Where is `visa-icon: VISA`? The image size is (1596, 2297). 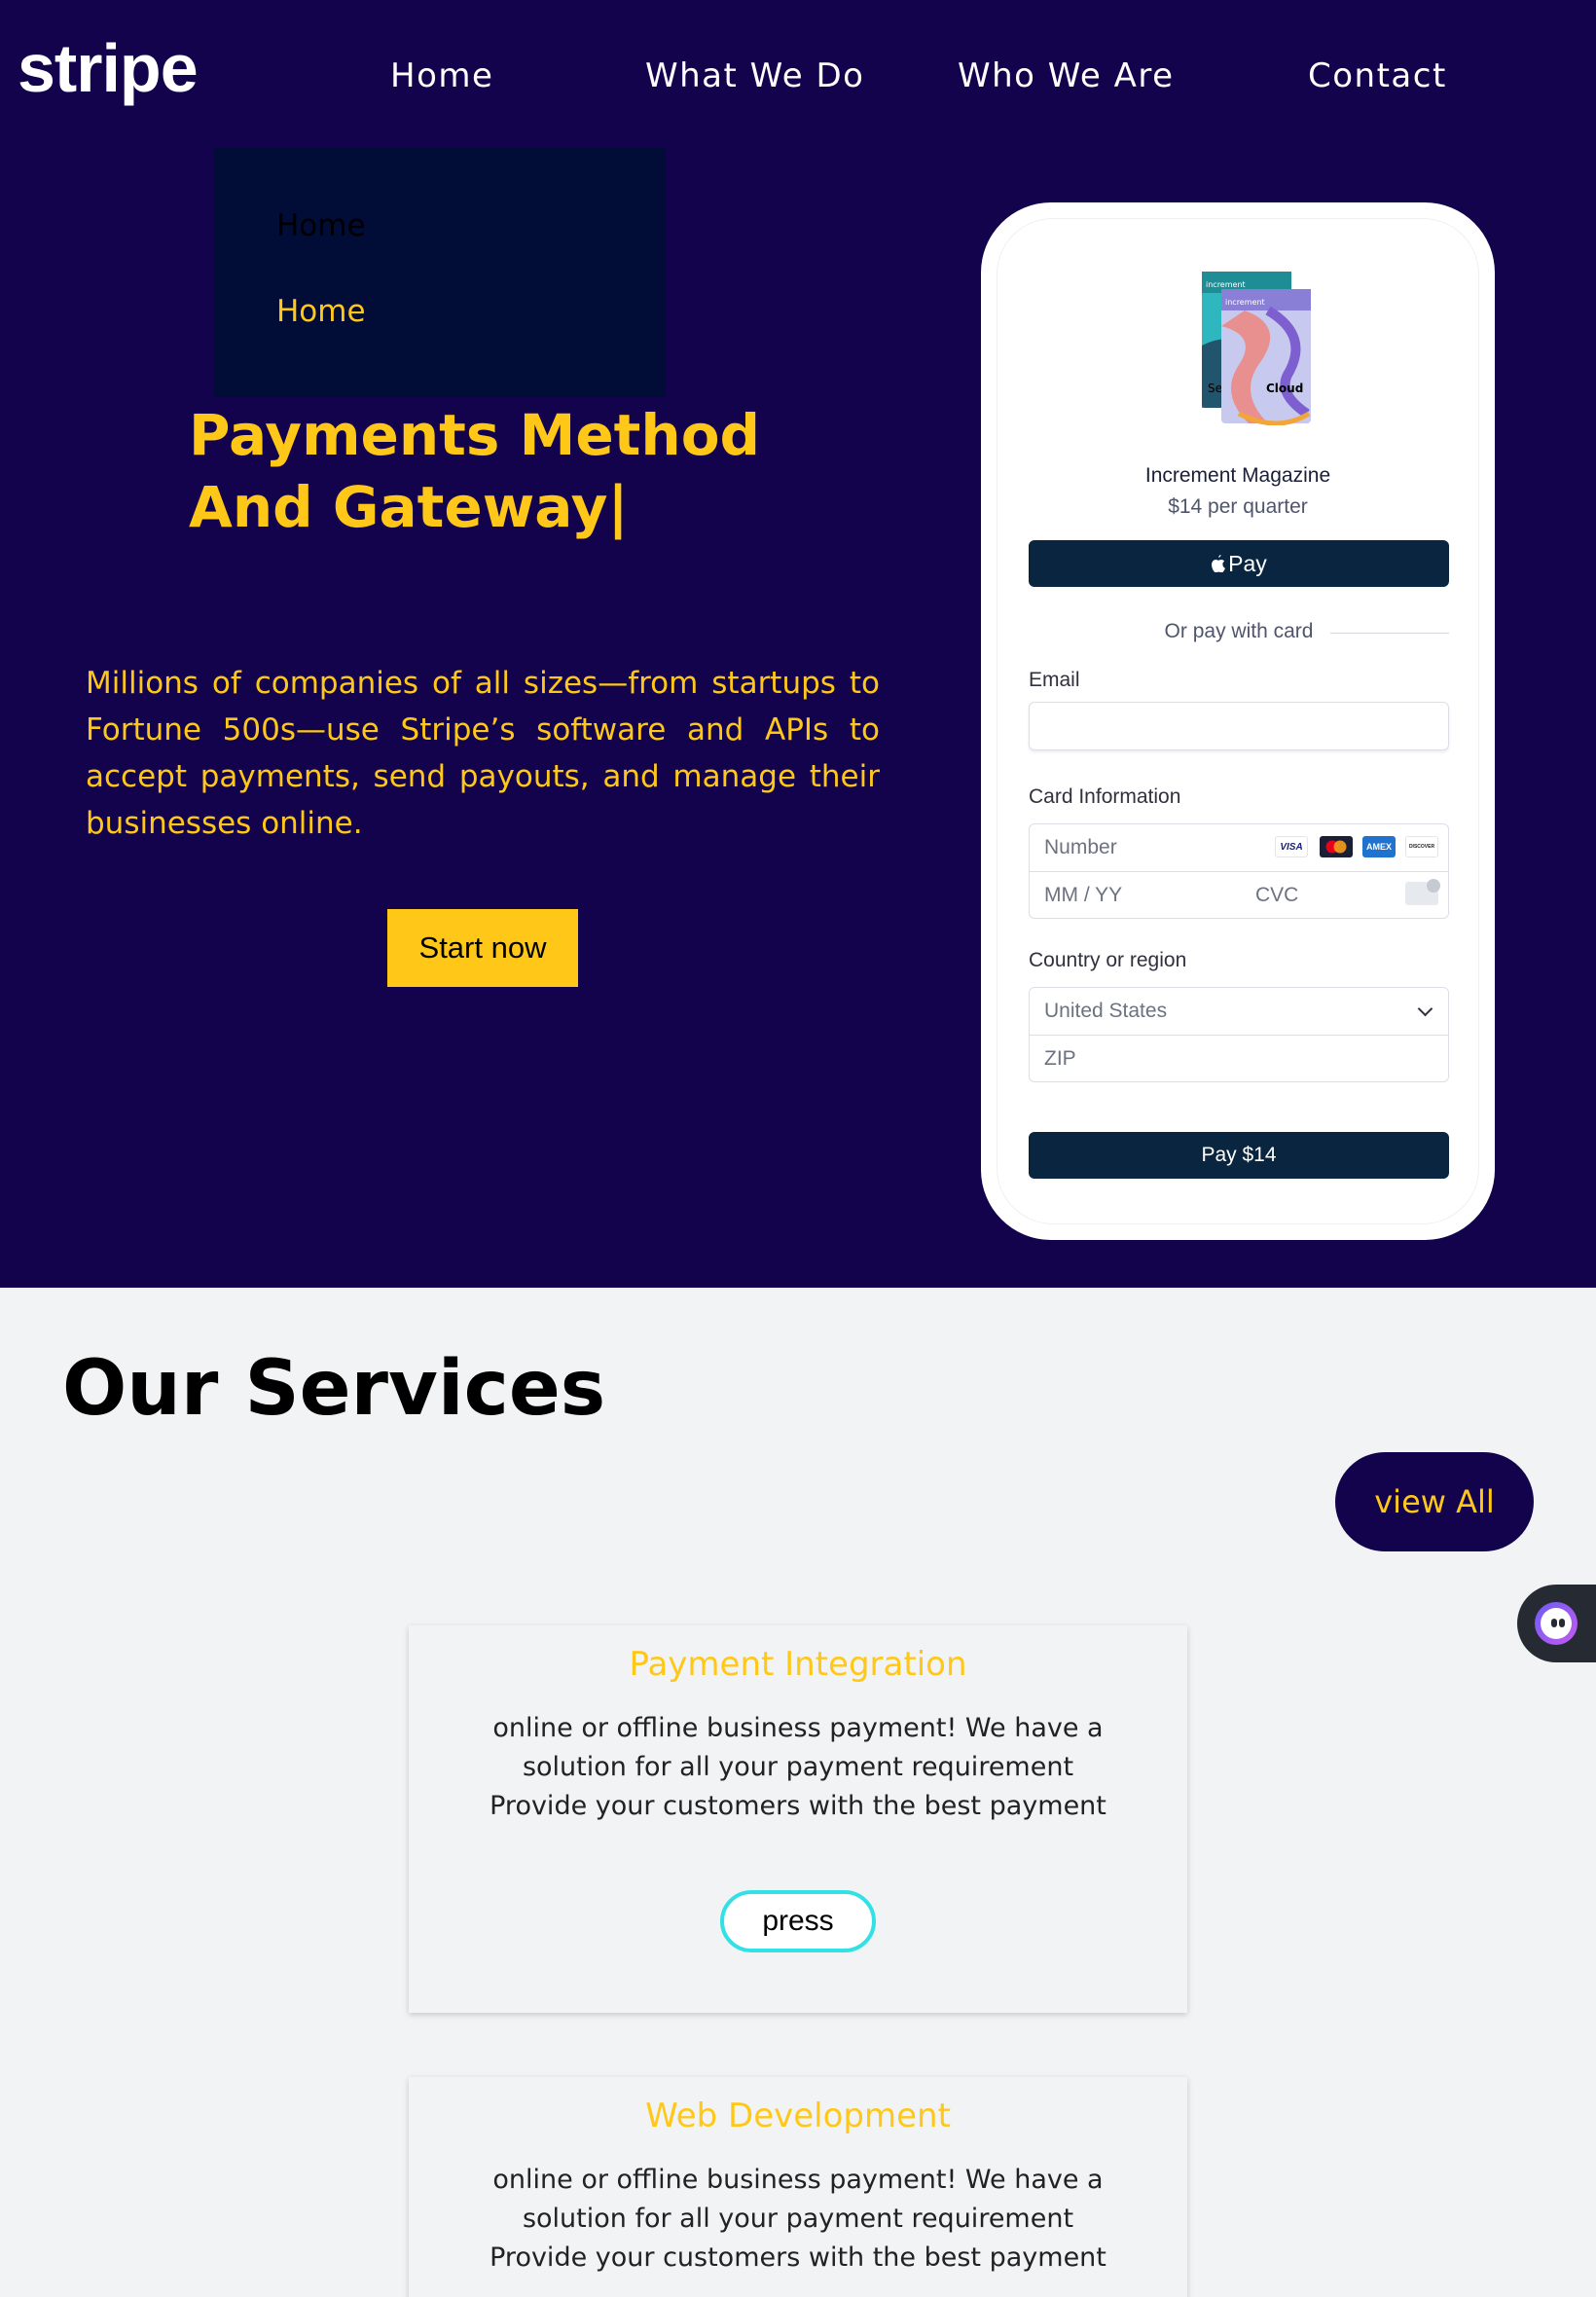
visa-icon: VISA is located at coordinates (1291, 846).